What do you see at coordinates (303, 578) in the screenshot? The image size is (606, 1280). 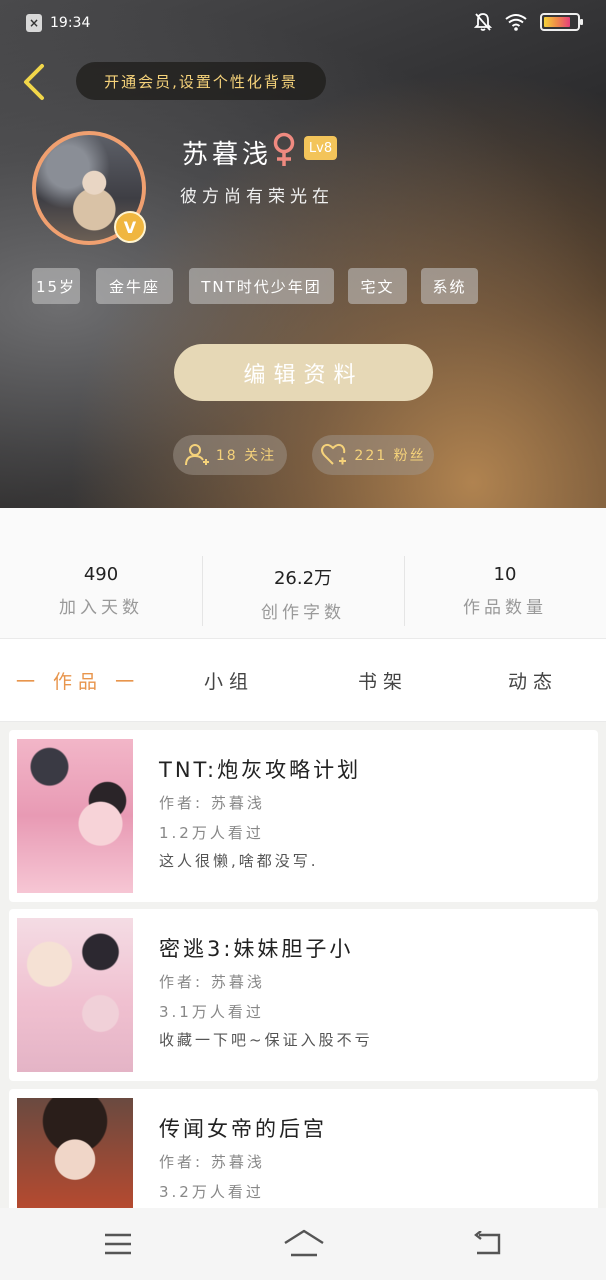 I see `stat-value: 26.2万` at bounding box center [303, 578].